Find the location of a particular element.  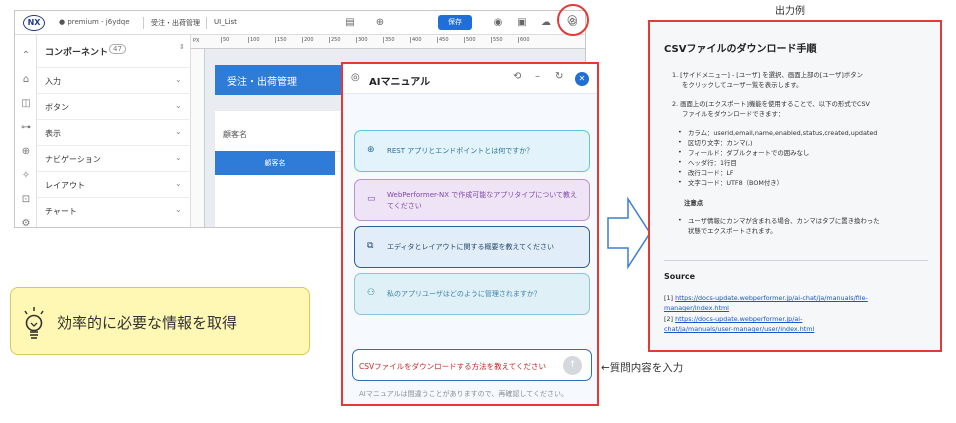

app-type-icon: ▭ is located at coordinates (371, 199).